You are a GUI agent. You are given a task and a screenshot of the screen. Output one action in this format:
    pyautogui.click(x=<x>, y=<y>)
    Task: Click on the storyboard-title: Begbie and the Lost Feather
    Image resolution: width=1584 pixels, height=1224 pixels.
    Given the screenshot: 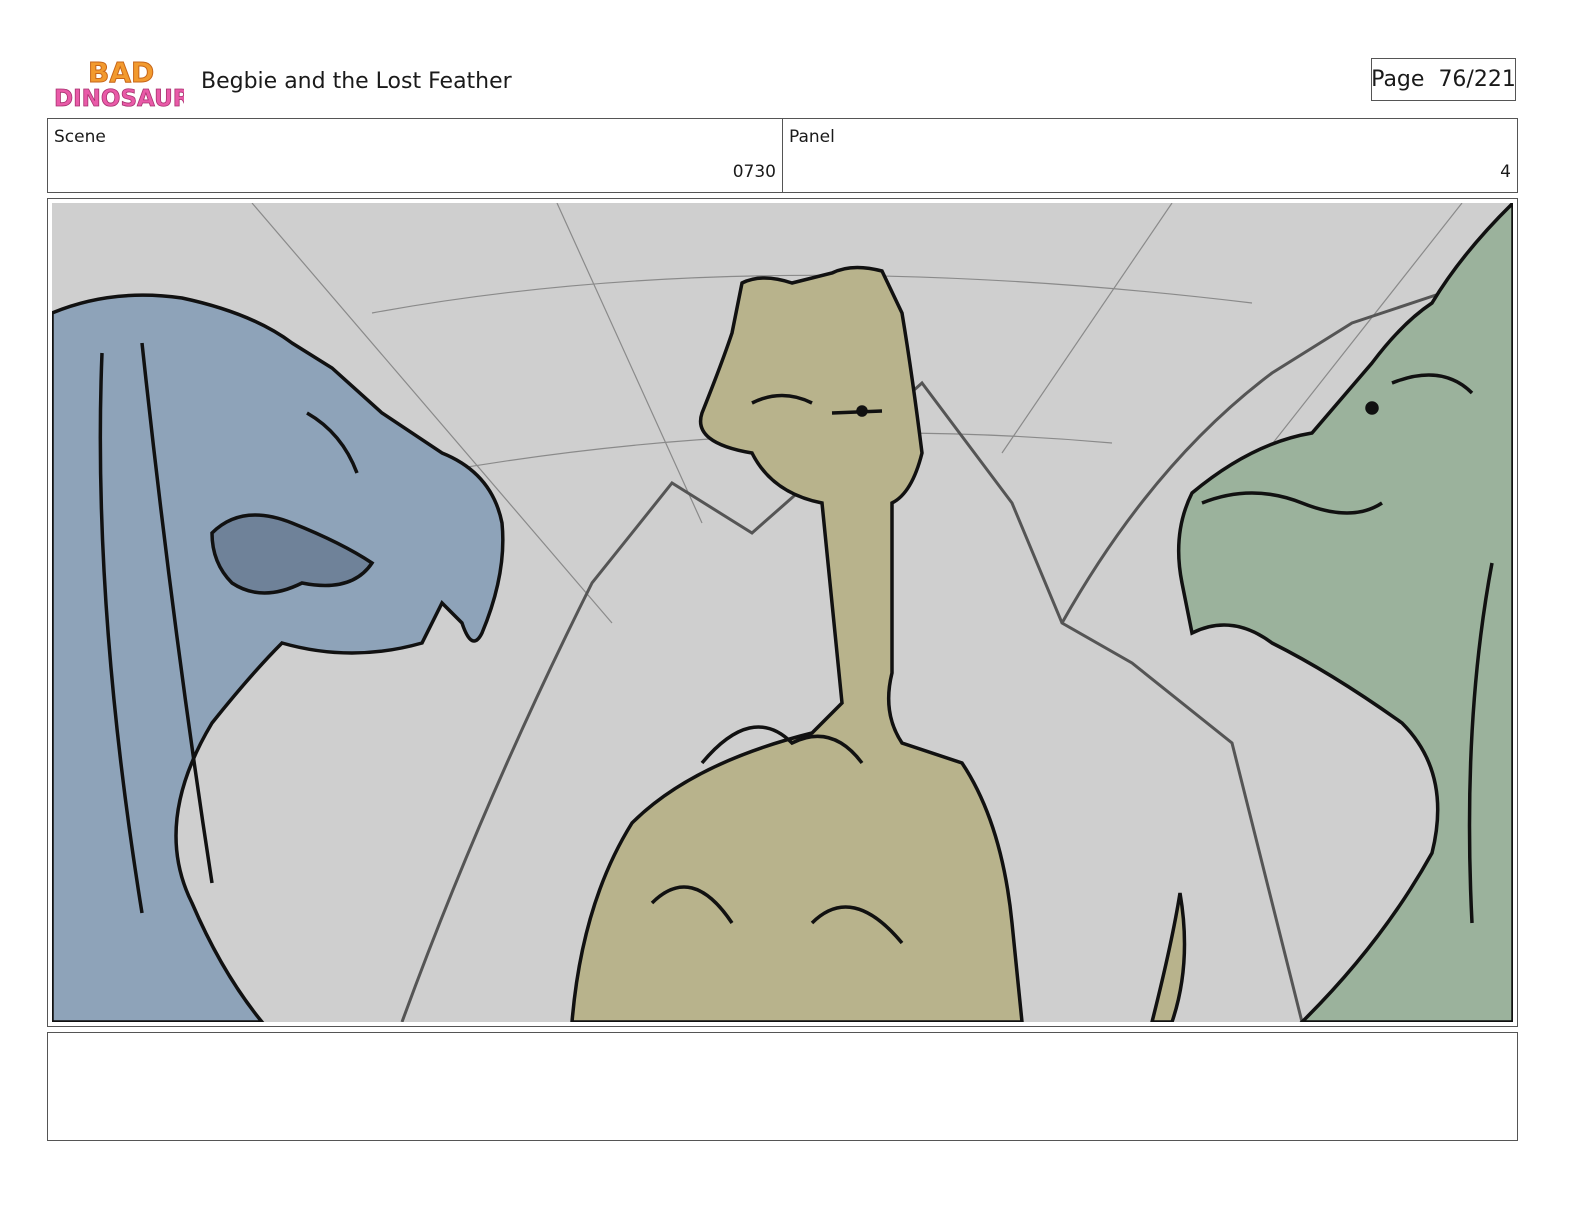 What is the action you would take?
    pyautogui.click(x=356, y=81)
    